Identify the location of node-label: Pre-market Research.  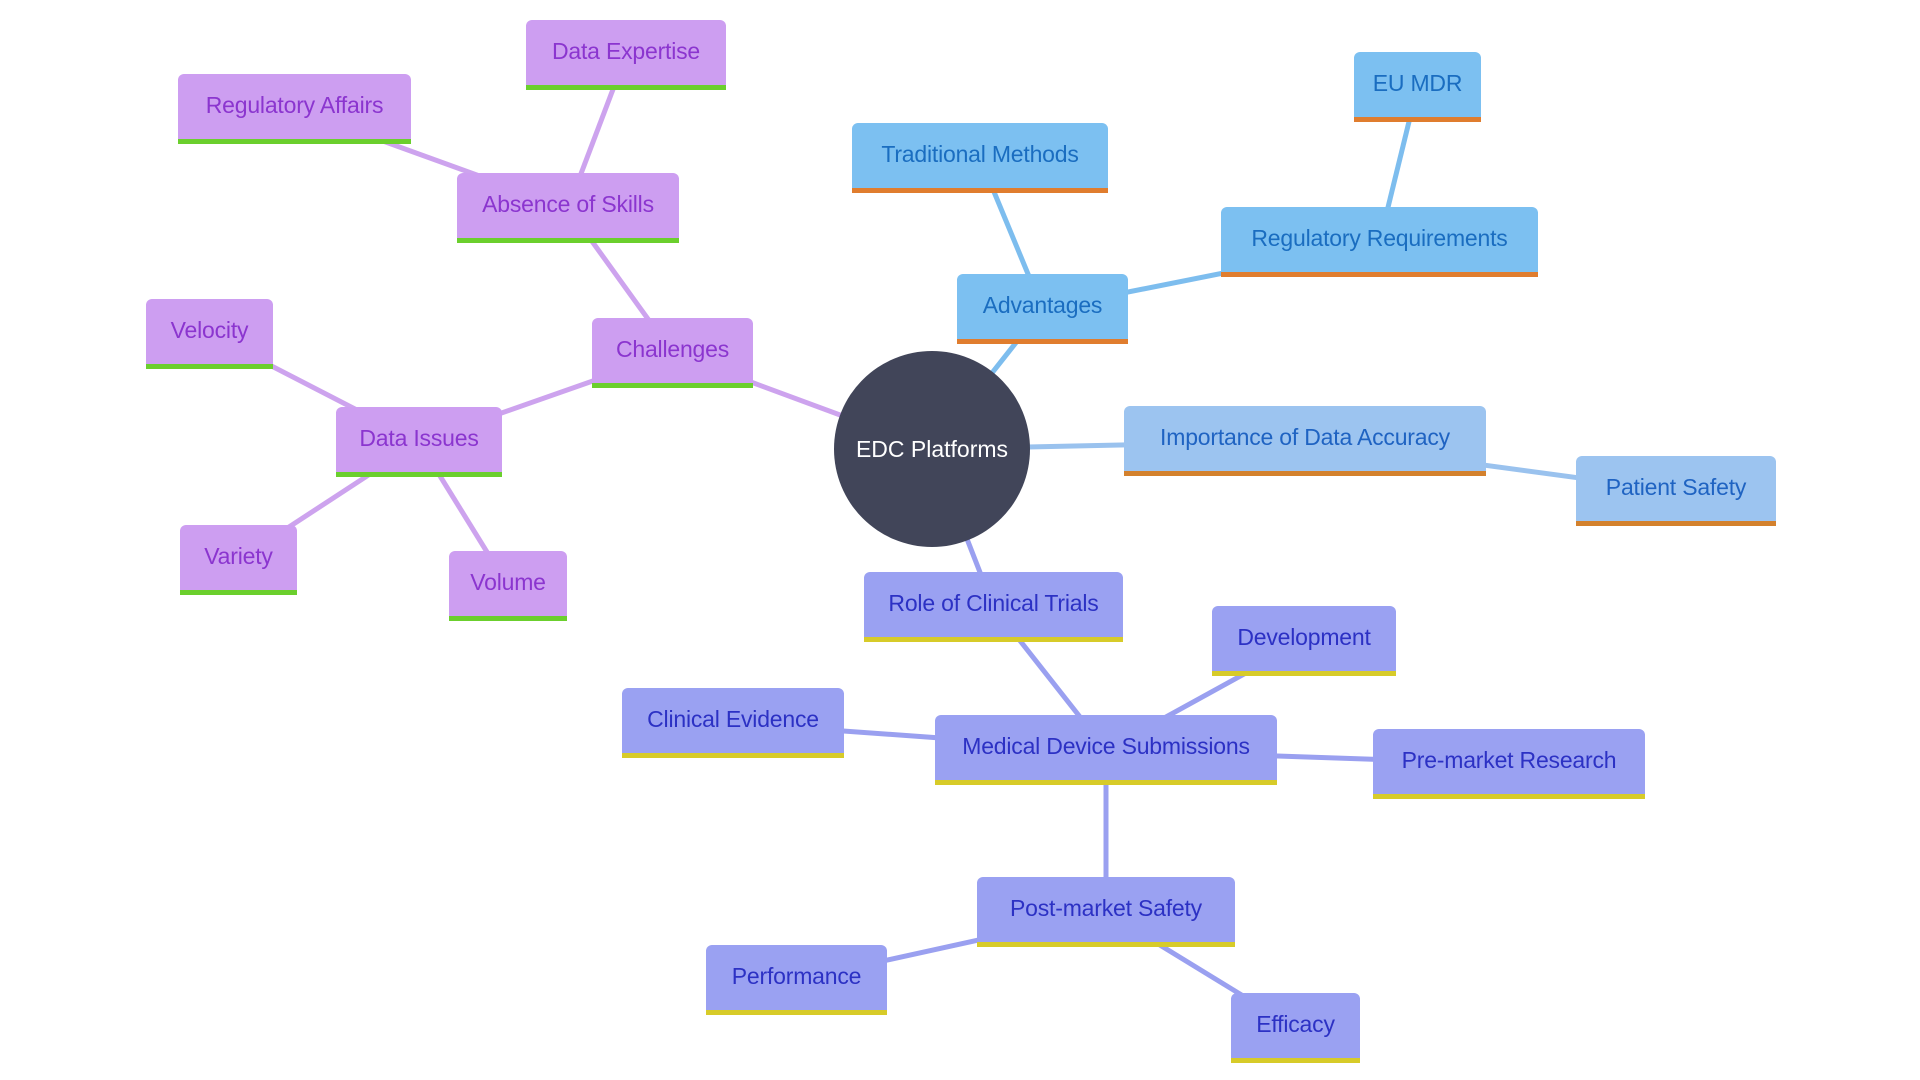
(1509, 760).